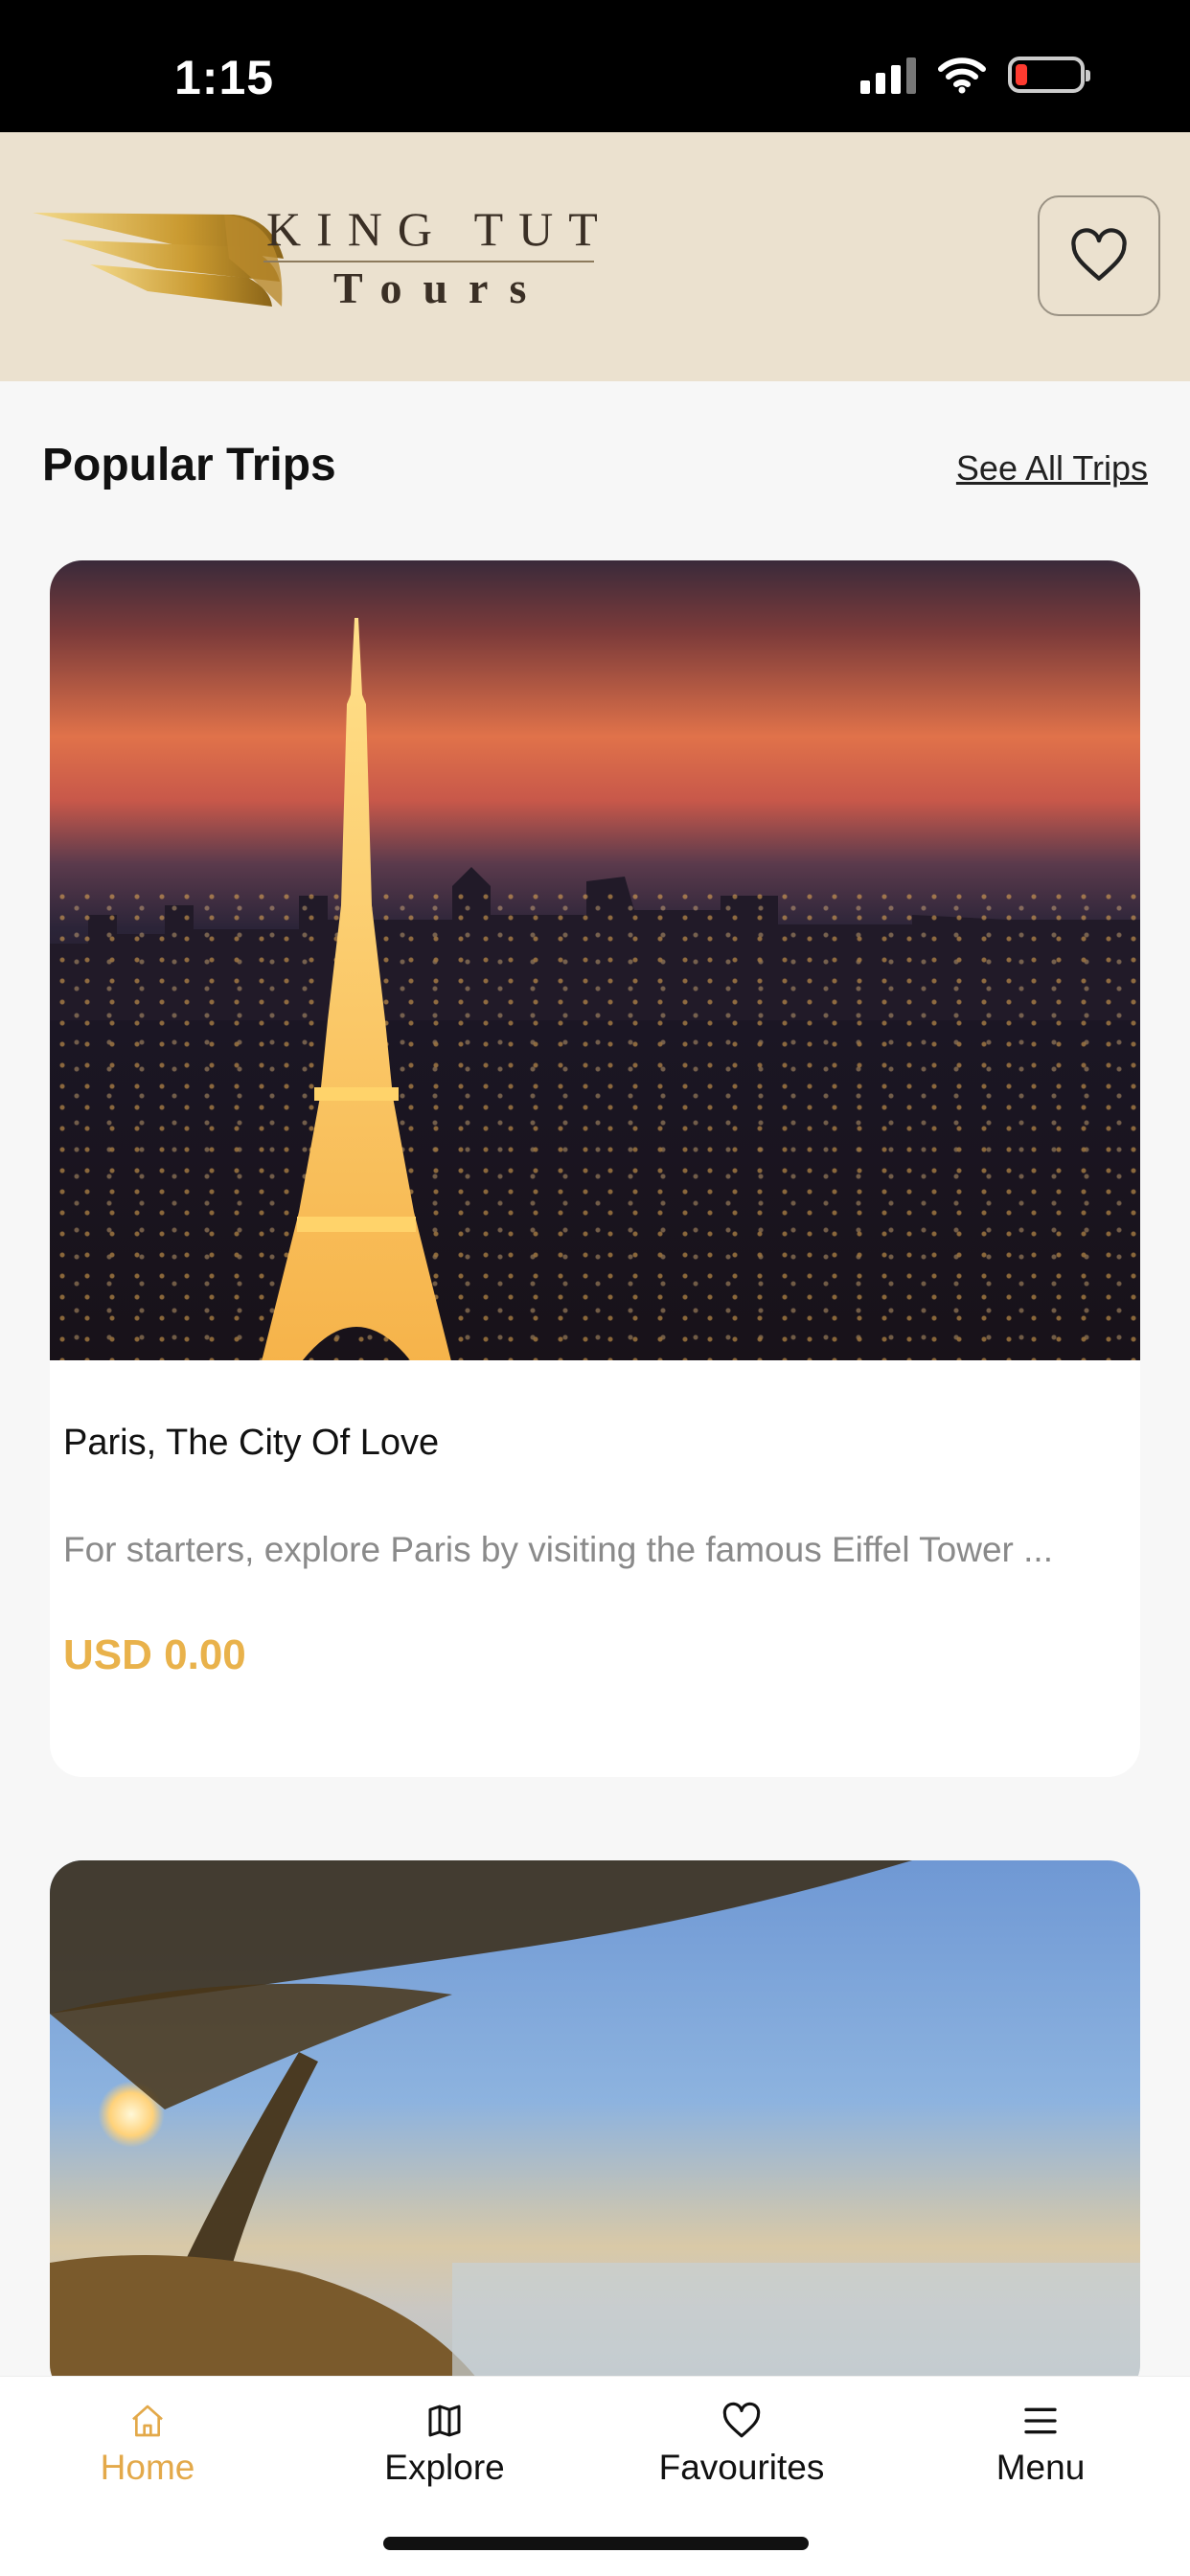  Describe the element at coordinates (595, 66) in the screenshot. I see `status-bar: 1:15` at that location.